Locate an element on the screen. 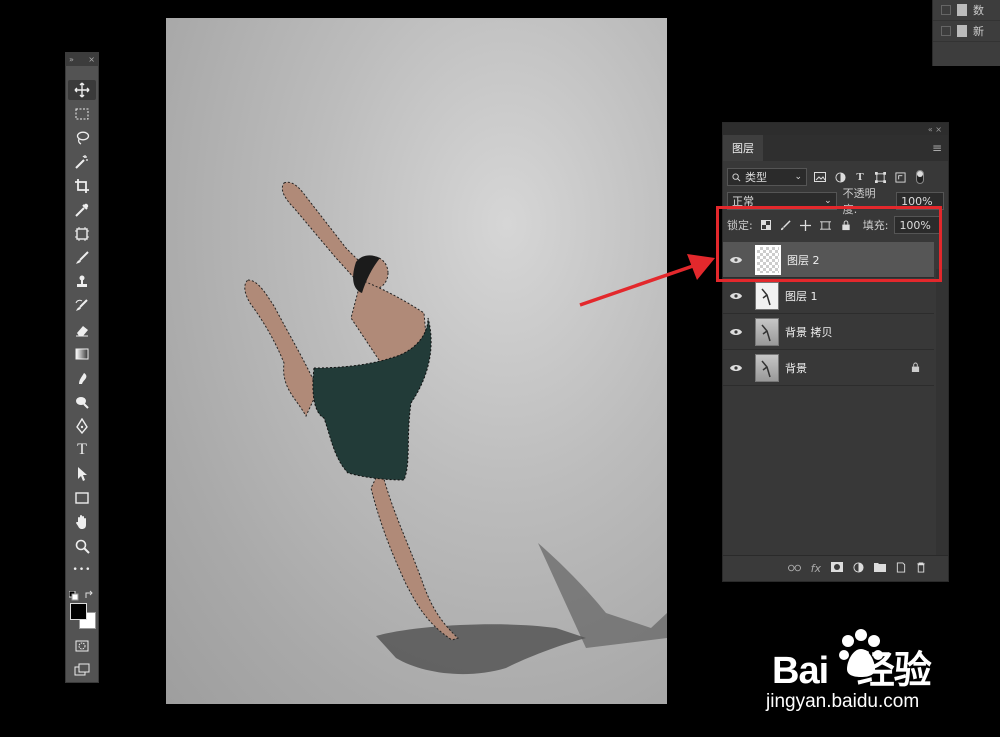 This screenshot has height=737, width=1000. tab-layers: 图层 is located at coordinates (743, 148).